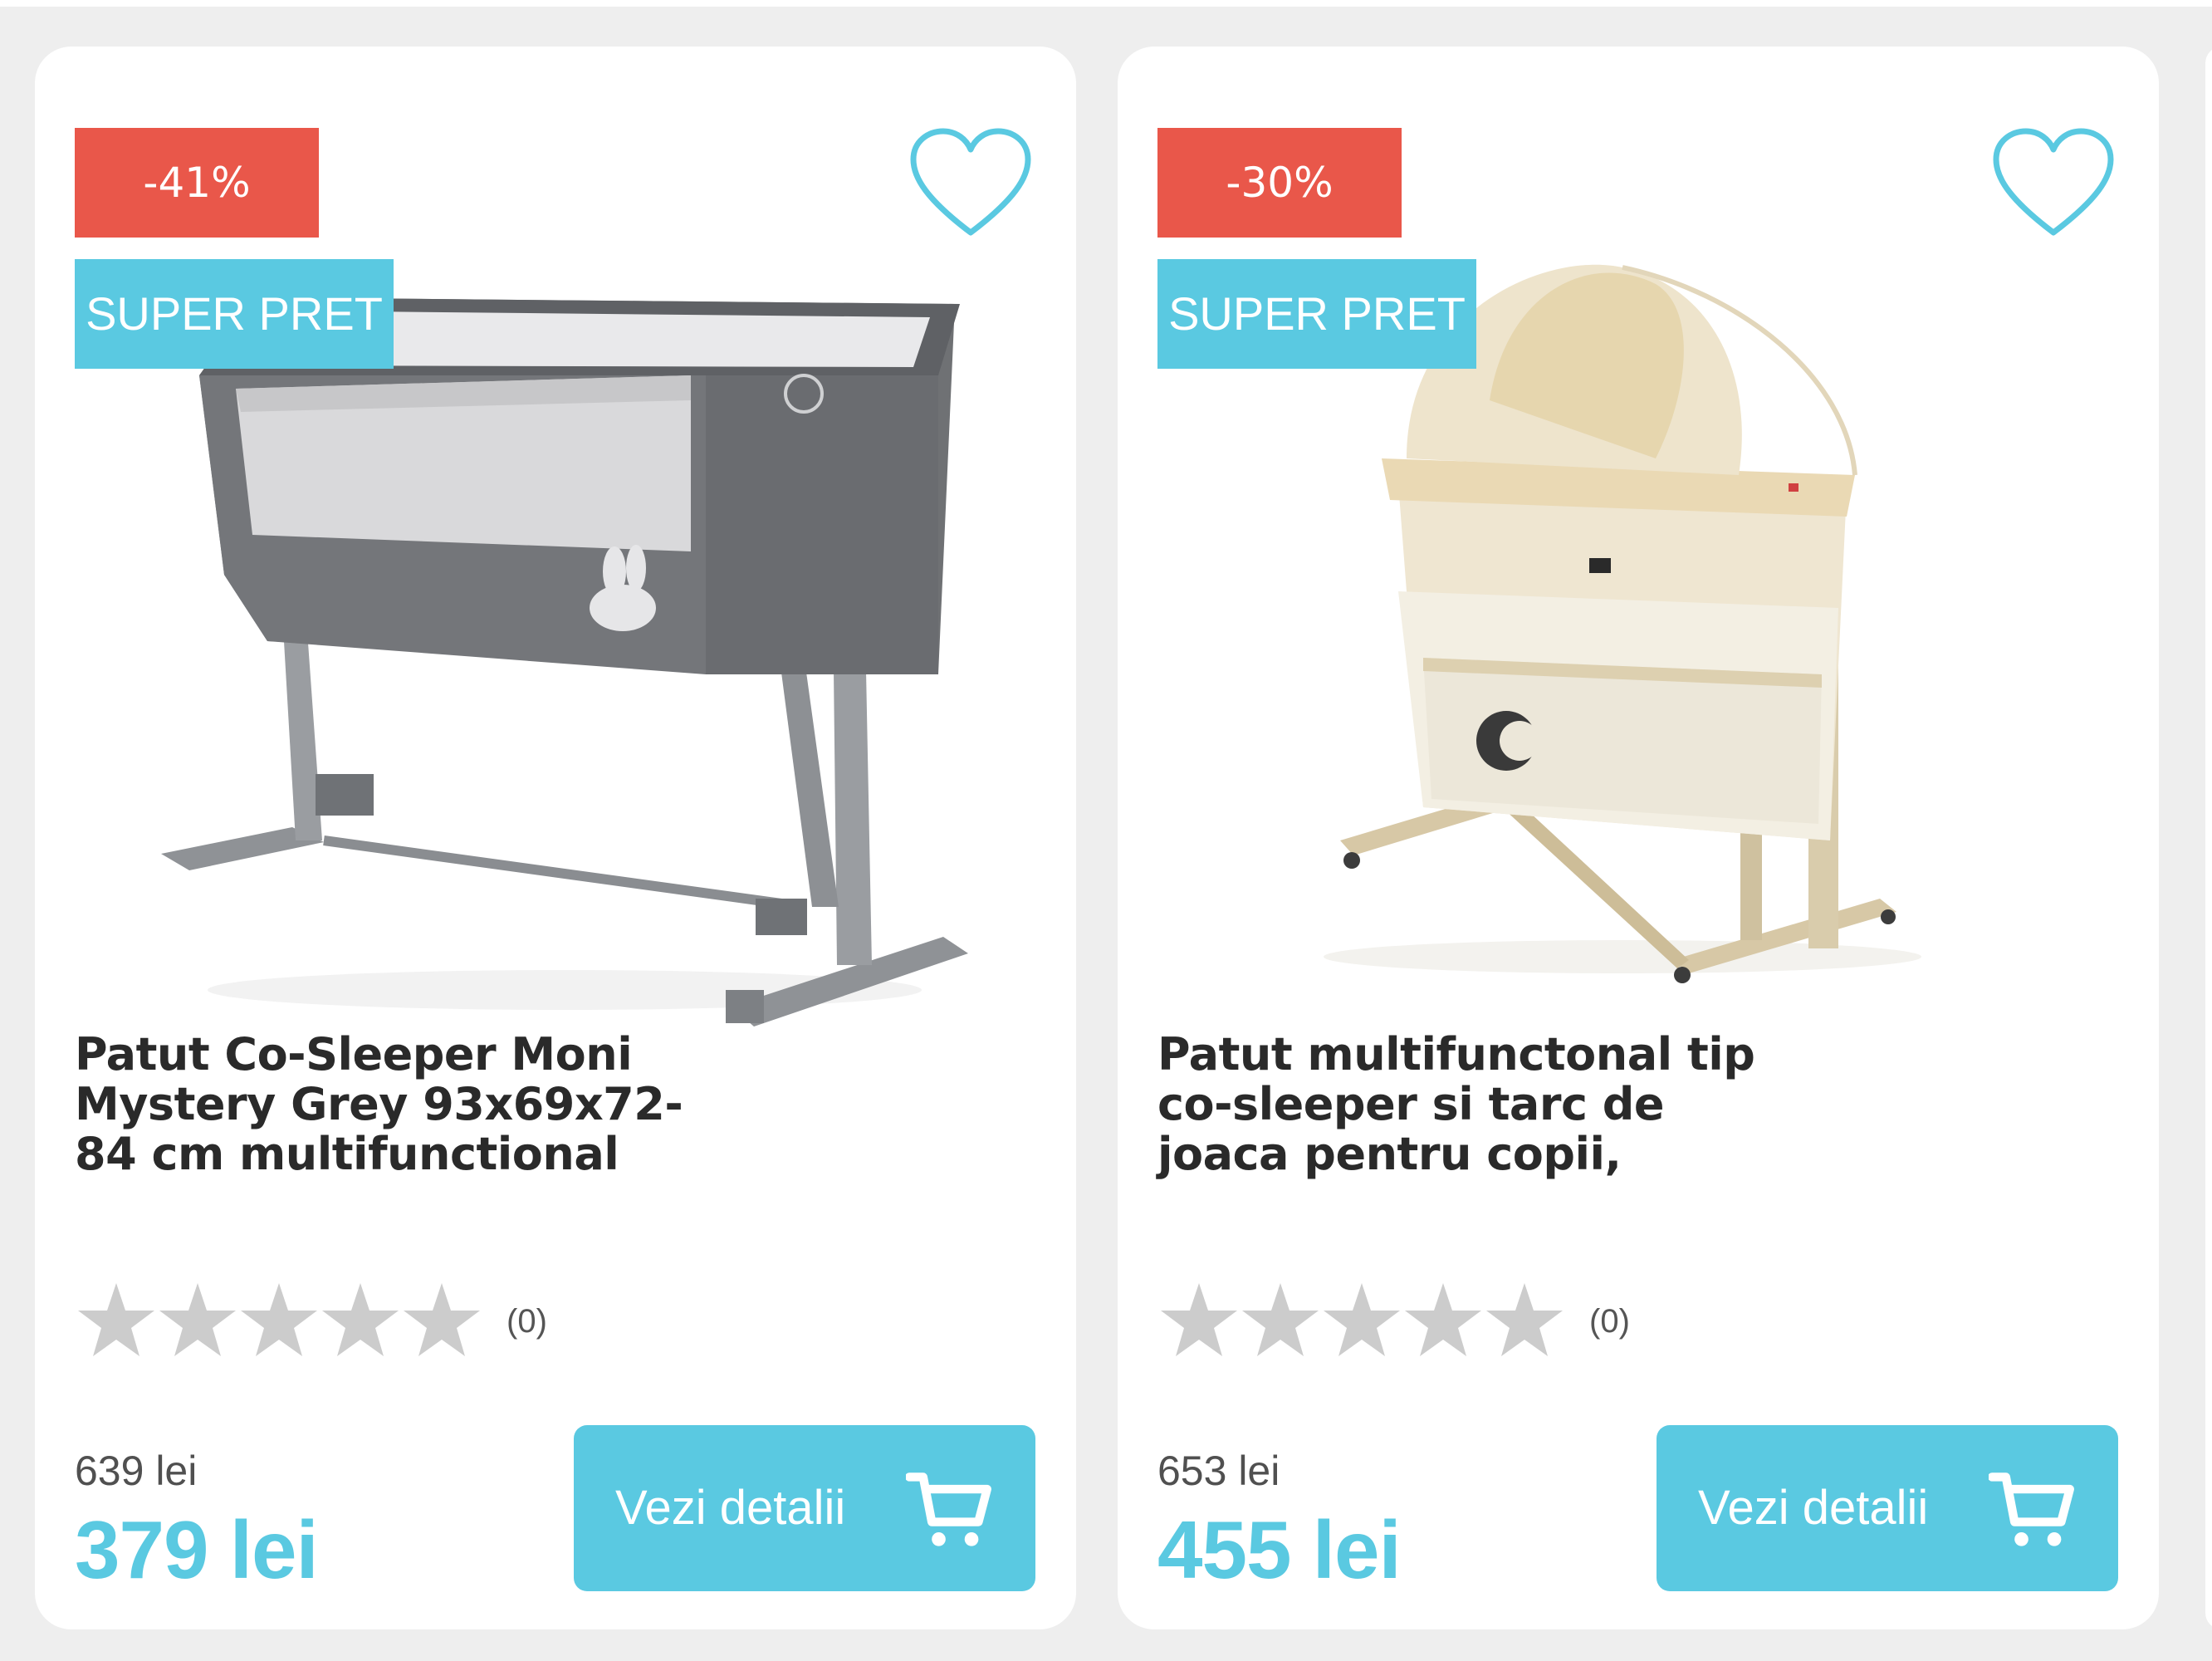  Describe the element at coordinates (1106, 3) in the screenshot. I see `page-top-strip` at that location.